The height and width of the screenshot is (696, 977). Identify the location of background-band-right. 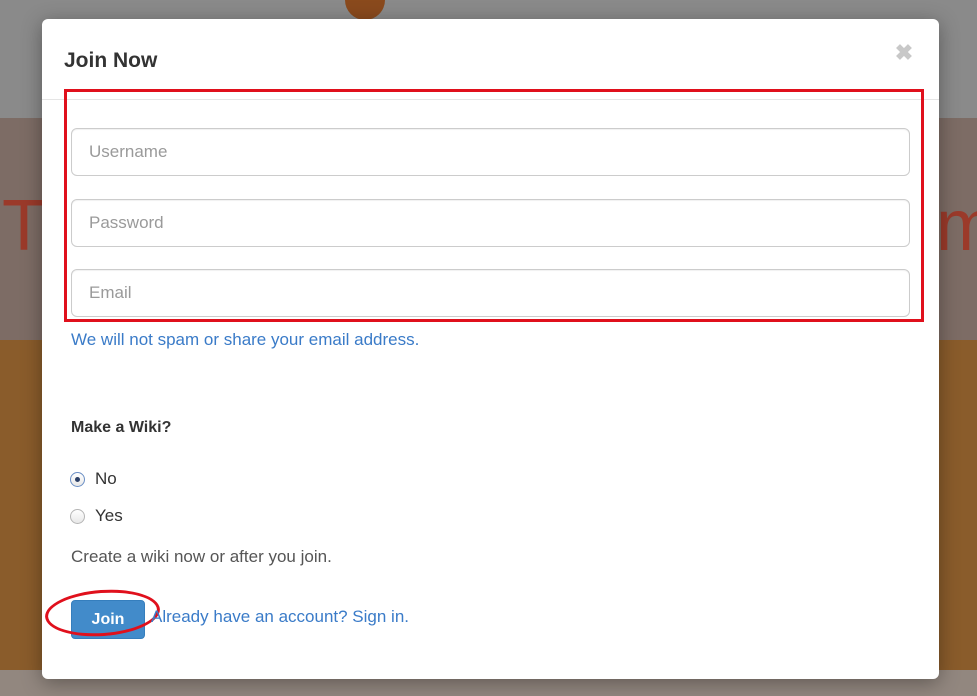
(957, 518).